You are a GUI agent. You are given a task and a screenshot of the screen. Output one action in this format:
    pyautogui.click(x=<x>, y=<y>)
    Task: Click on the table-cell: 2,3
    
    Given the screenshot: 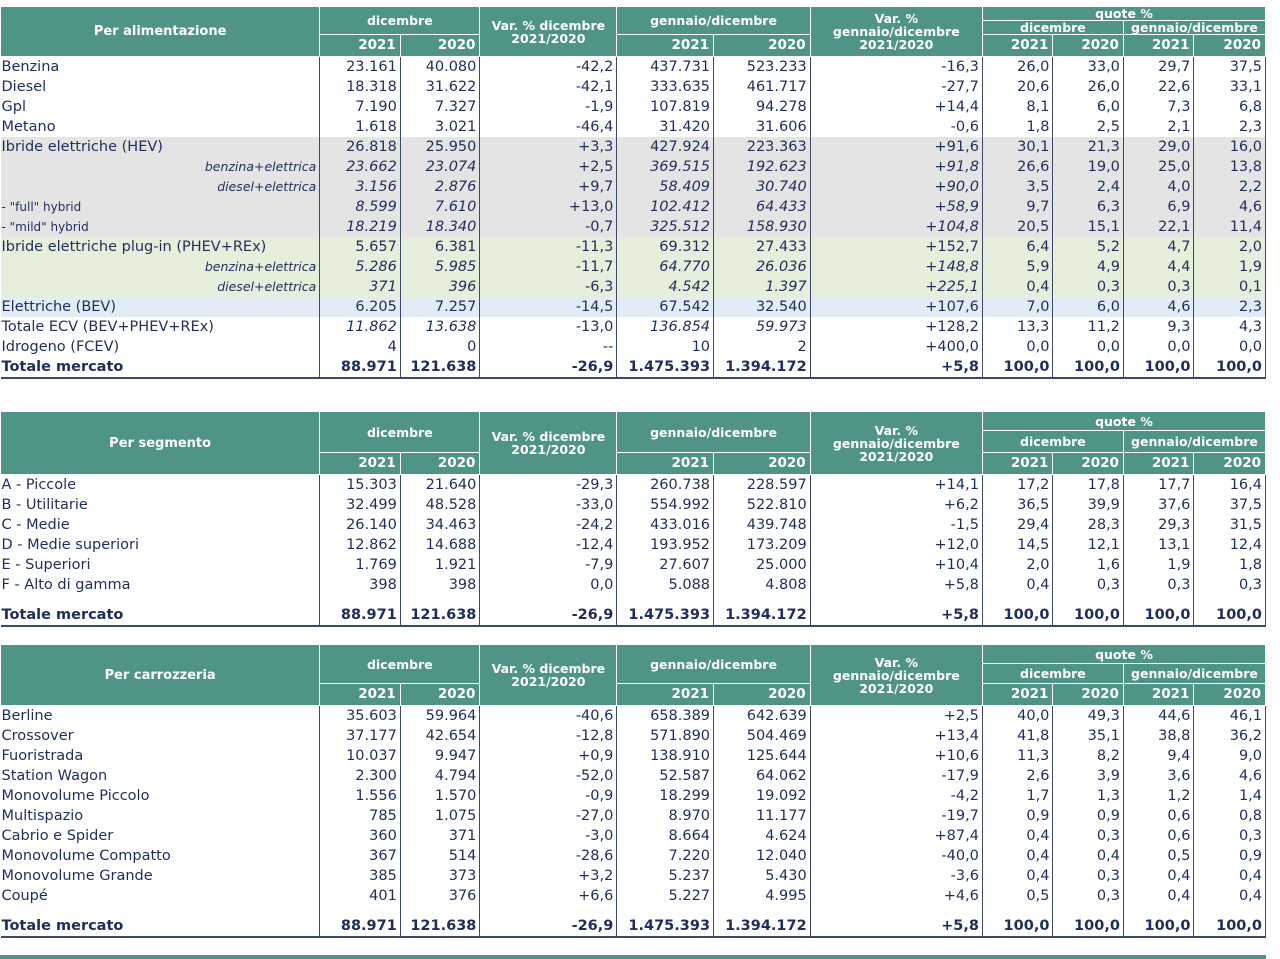 What is the action you would take?
    pyautogui.click(x=1229, y=127)
    